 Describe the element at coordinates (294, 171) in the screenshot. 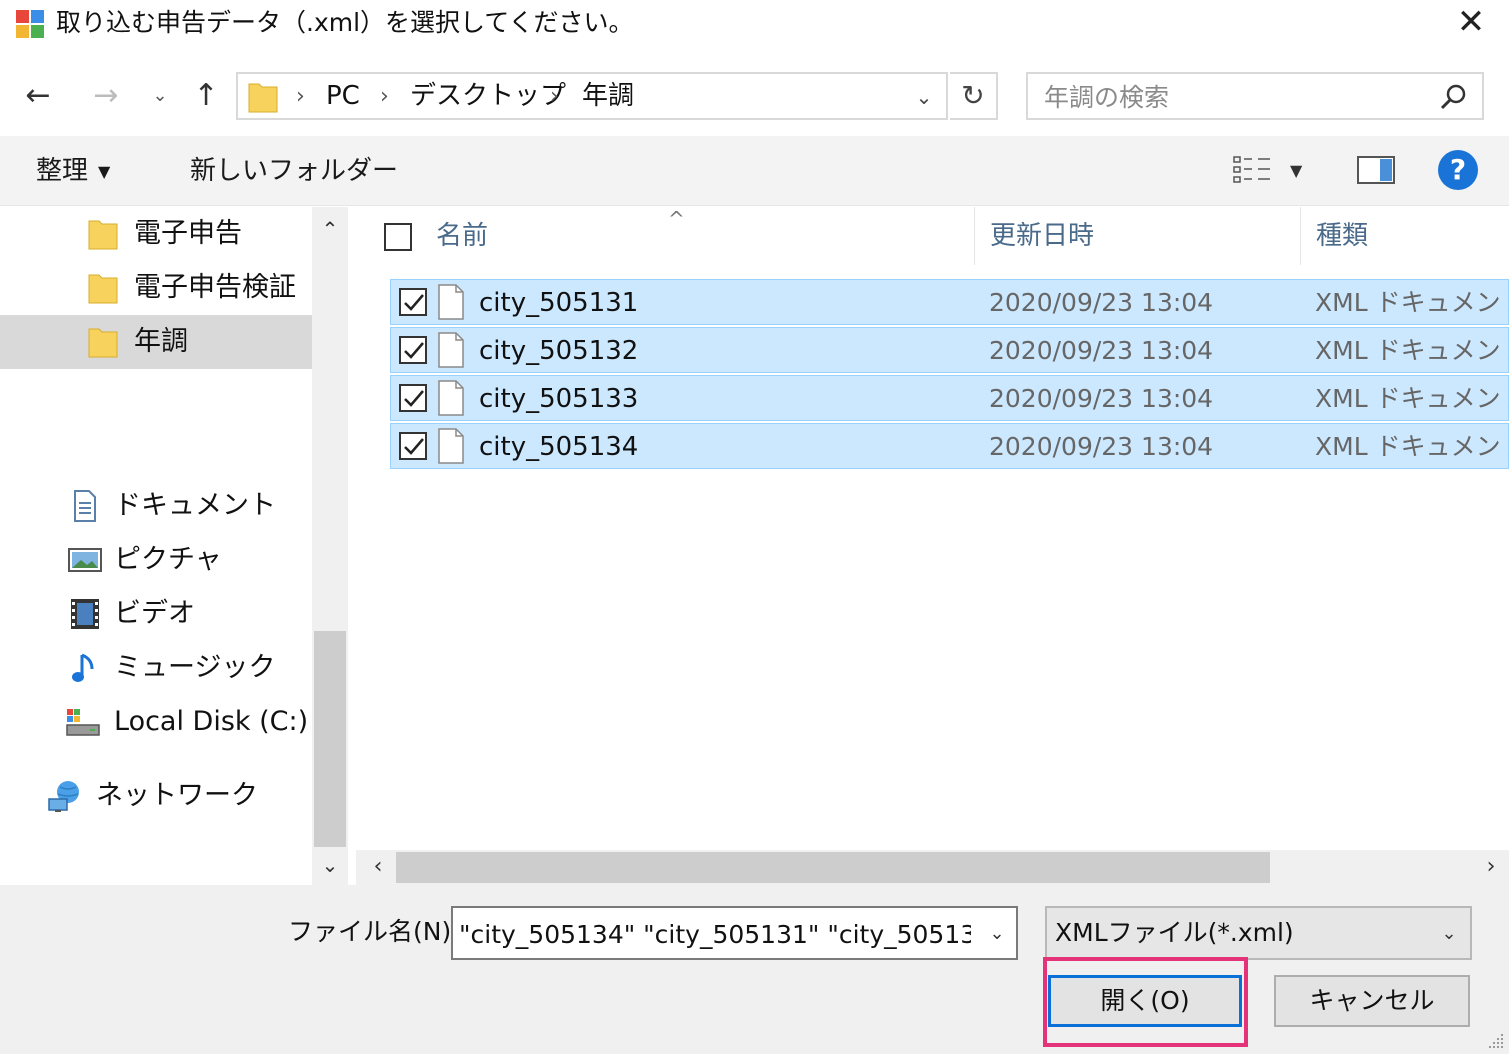

I see `new-folder-button: 新しいフォルダー` at that location.